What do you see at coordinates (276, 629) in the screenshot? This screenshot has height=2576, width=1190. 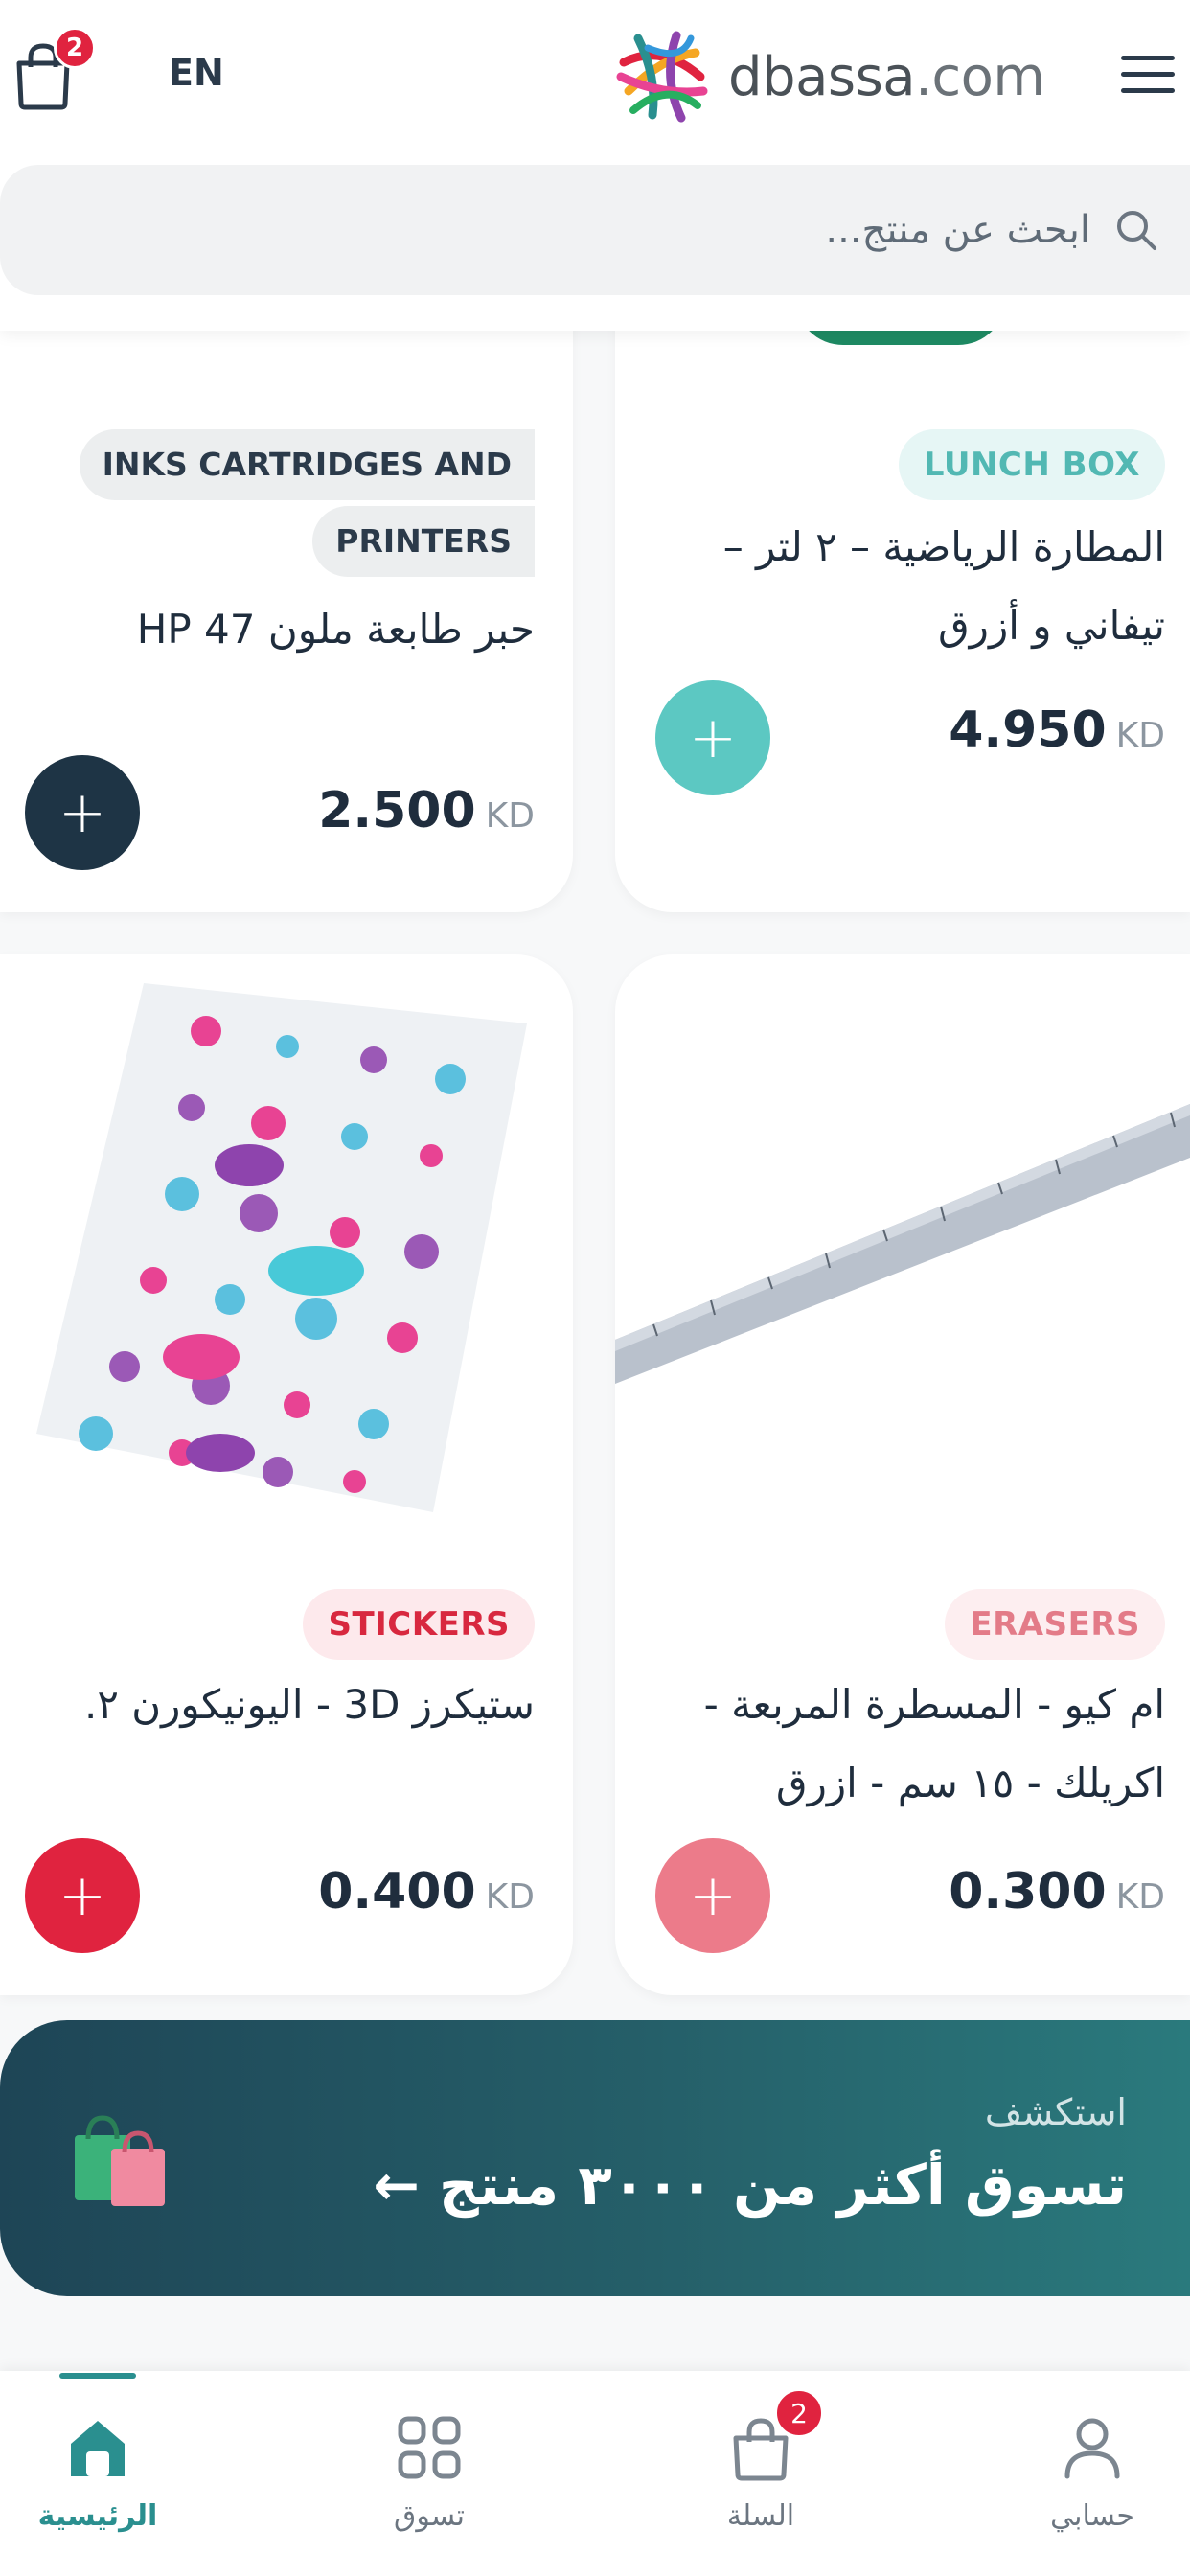 I see `product-title: حبر طابعة ملون HP 47` at bounding box center [276, 629].